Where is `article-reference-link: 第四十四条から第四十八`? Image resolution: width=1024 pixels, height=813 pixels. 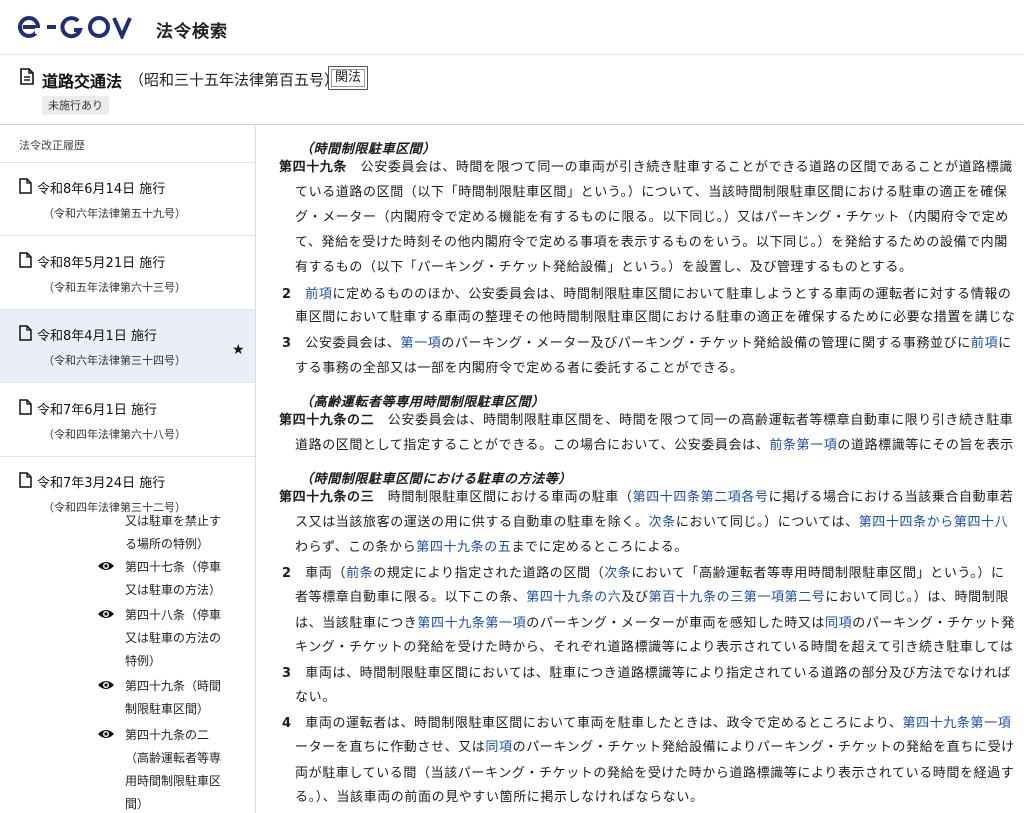
article-reference-link: 第四十四条から第四十八 is located at coordinates (934, 522).